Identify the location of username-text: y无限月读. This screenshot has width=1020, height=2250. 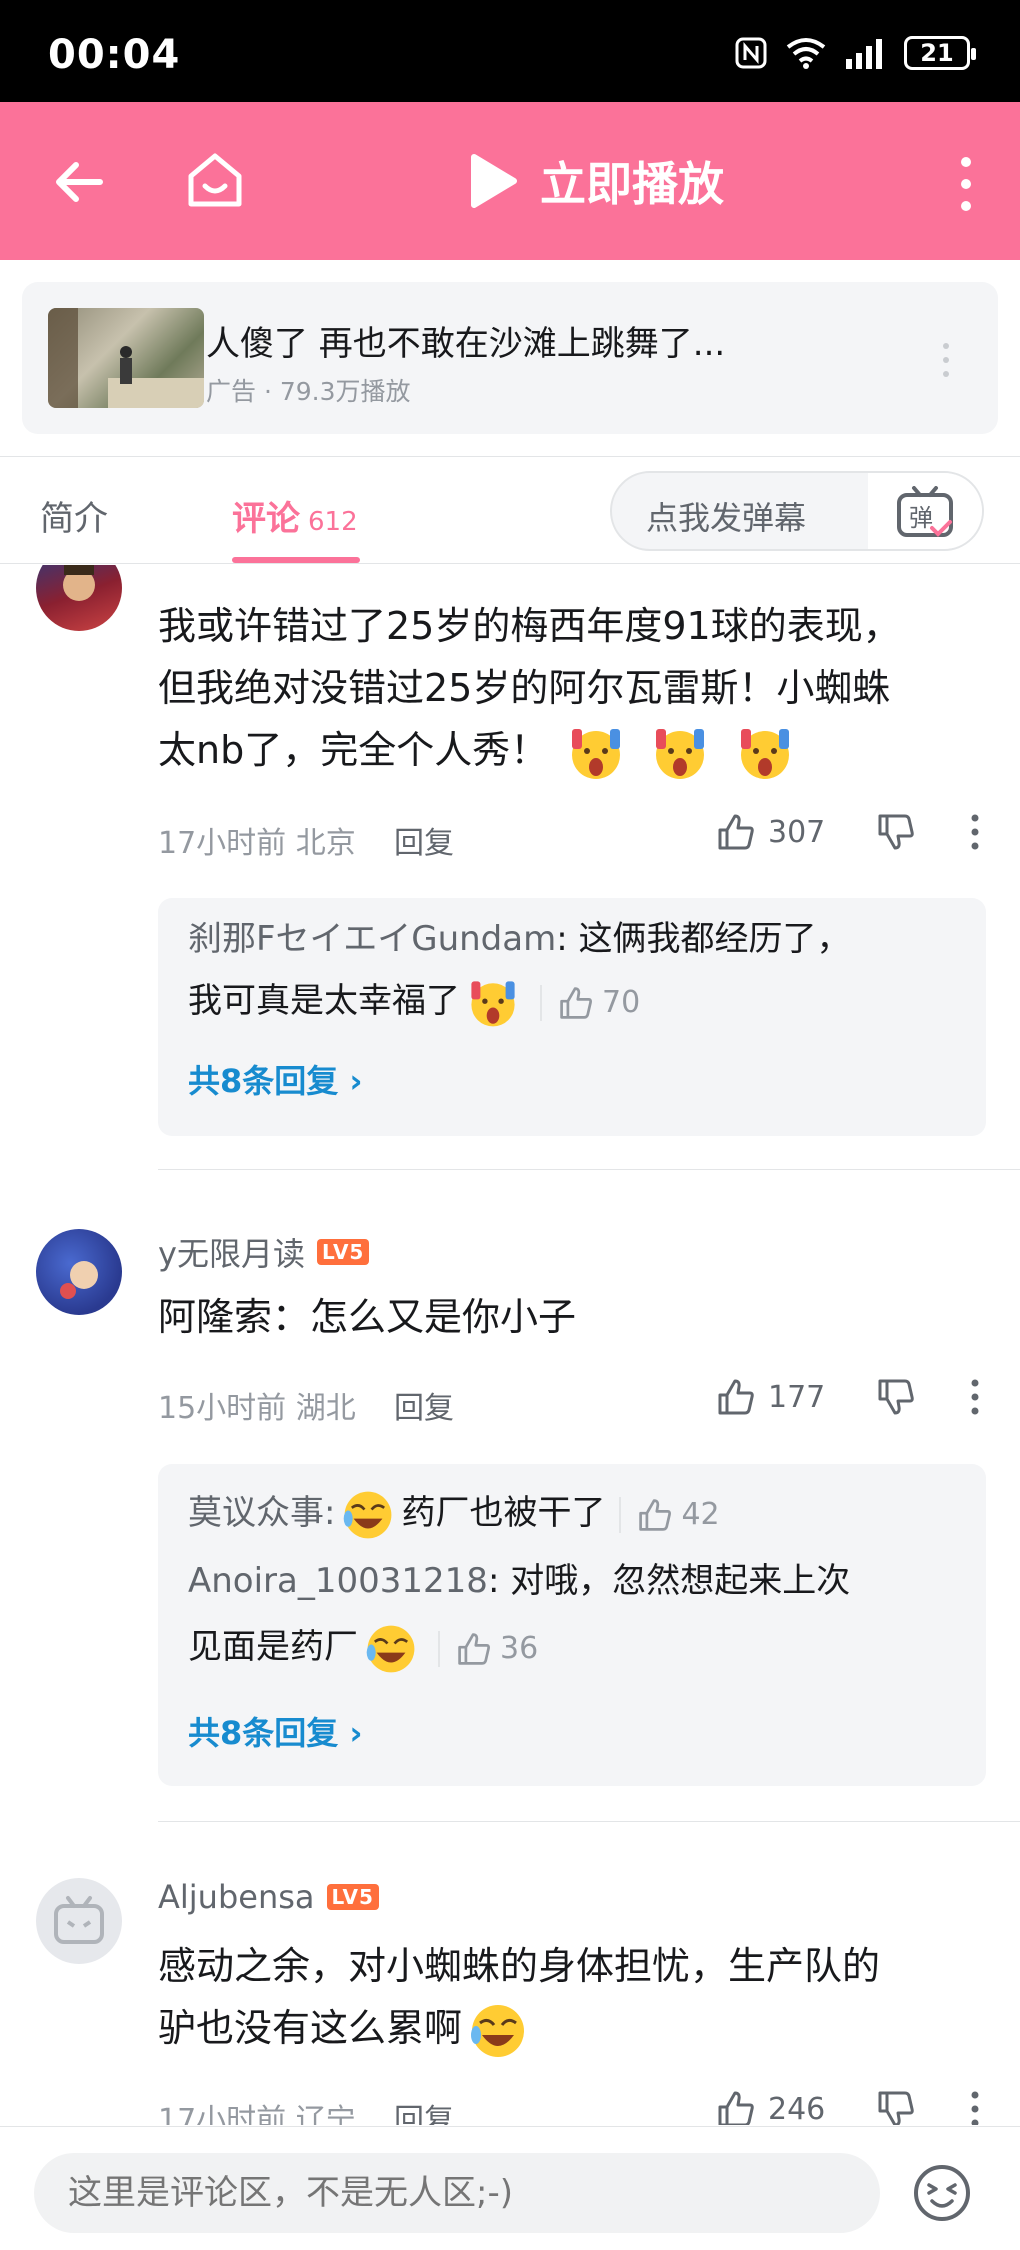
(231, 1254).